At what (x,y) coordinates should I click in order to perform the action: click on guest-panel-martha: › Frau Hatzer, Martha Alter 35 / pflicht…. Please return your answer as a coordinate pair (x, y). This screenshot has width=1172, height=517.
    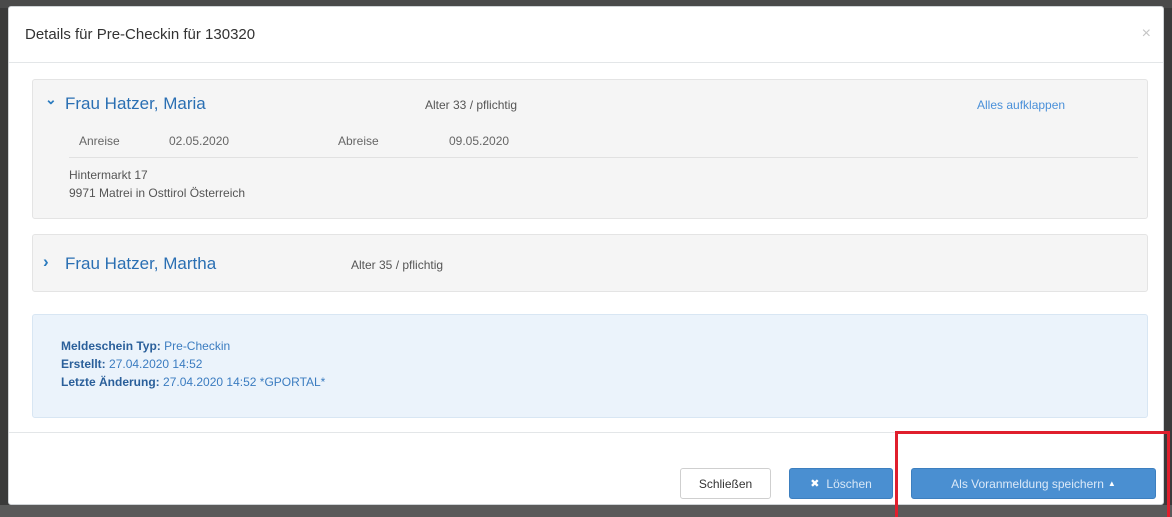
    Looking at the image, I should click on (590, 263).